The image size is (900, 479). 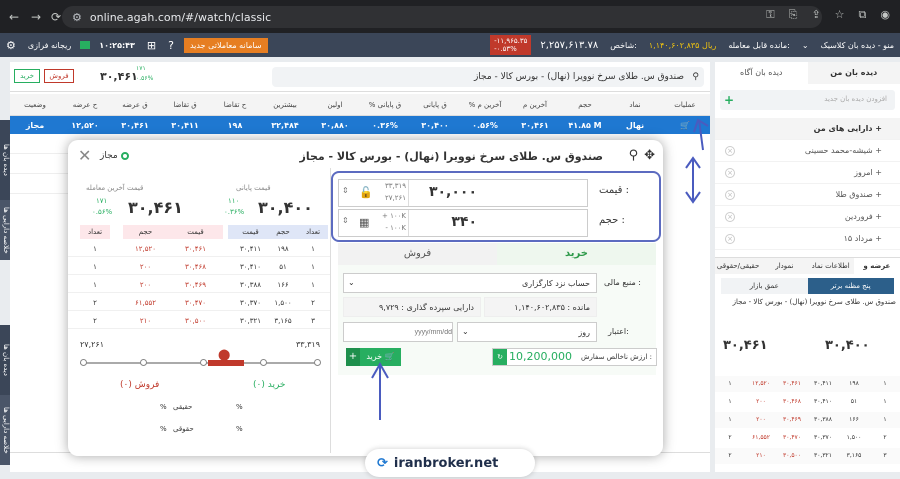 What do you see at coordinates (481, 223) in the screenshot?
I see `volume-field: ▦ + ۱۰۰K - ۱۰۰K ⇕ ۳۴۰ حجم :` at bounding box center [481, 223].